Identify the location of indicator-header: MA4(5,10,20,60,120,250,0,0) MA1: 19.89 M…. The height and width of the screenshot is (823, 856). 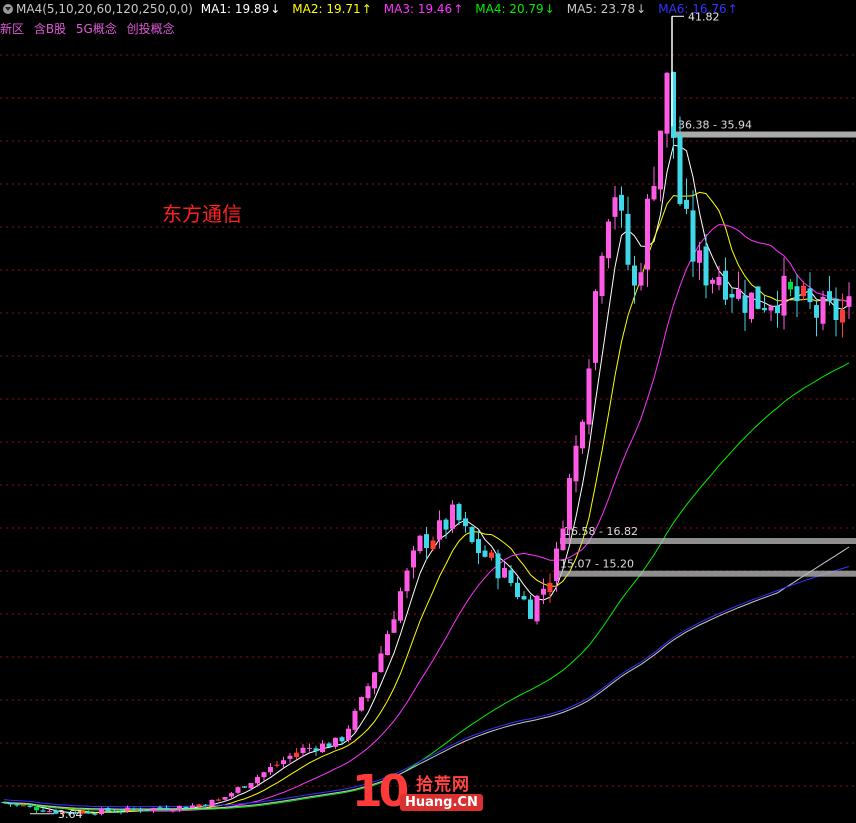
(375, 9).